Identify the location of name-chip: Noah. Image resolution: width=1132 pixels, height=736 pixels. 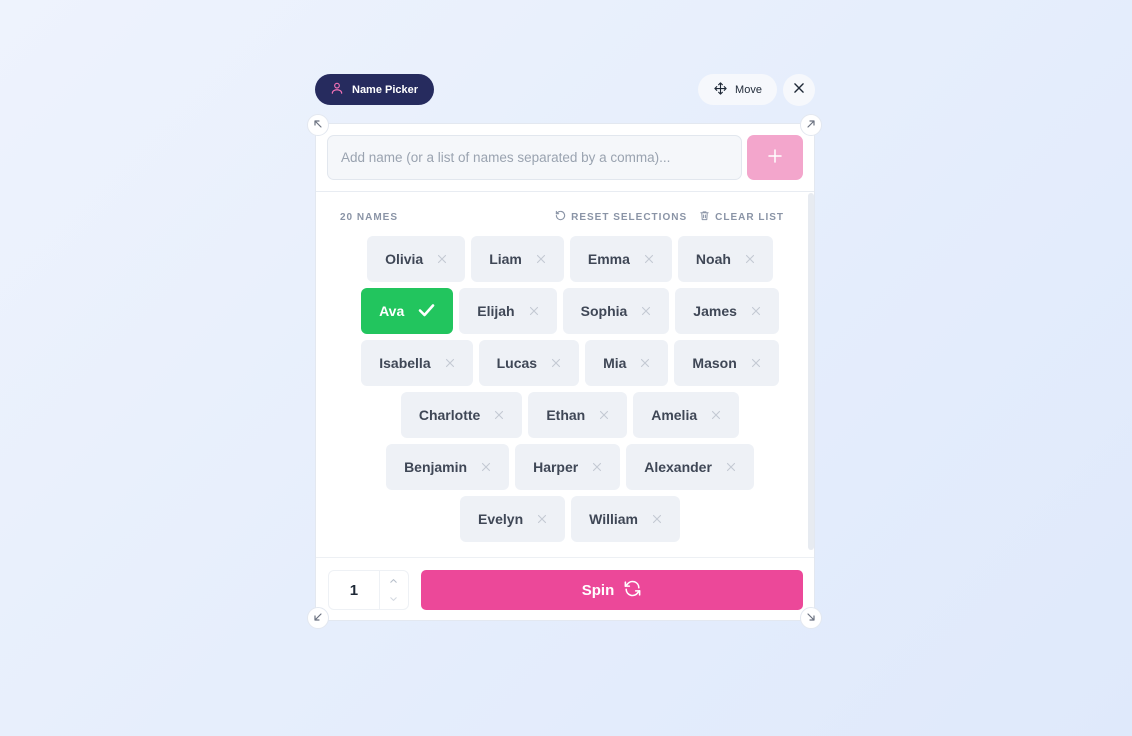
(725, 259).